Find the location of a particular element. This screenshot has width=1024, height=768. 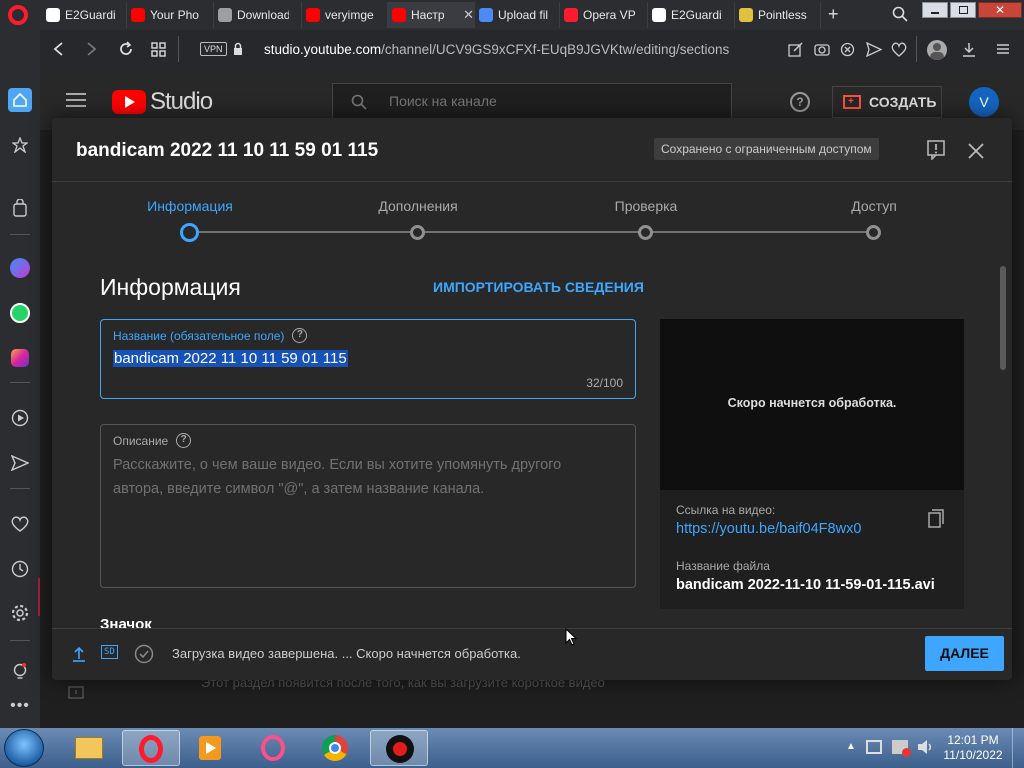

lock-icon is located at coordinates (238, 49).